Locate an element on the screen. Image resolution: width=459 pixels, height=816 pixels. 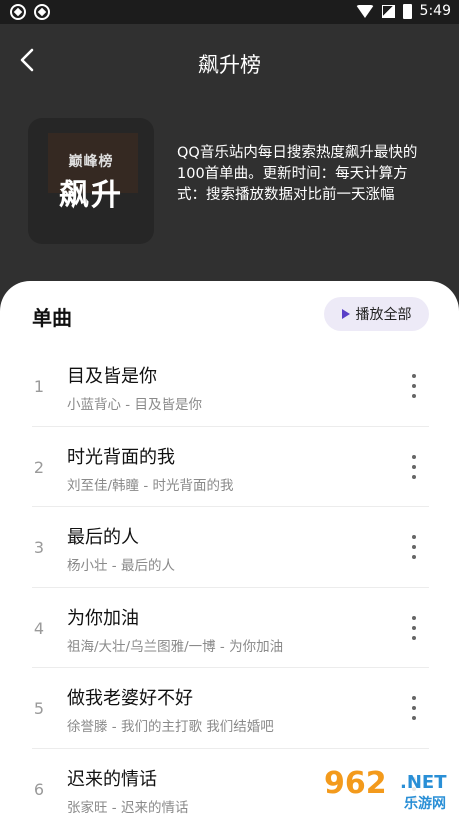
status-time: 5:49 is located at coordinates (435, 11).